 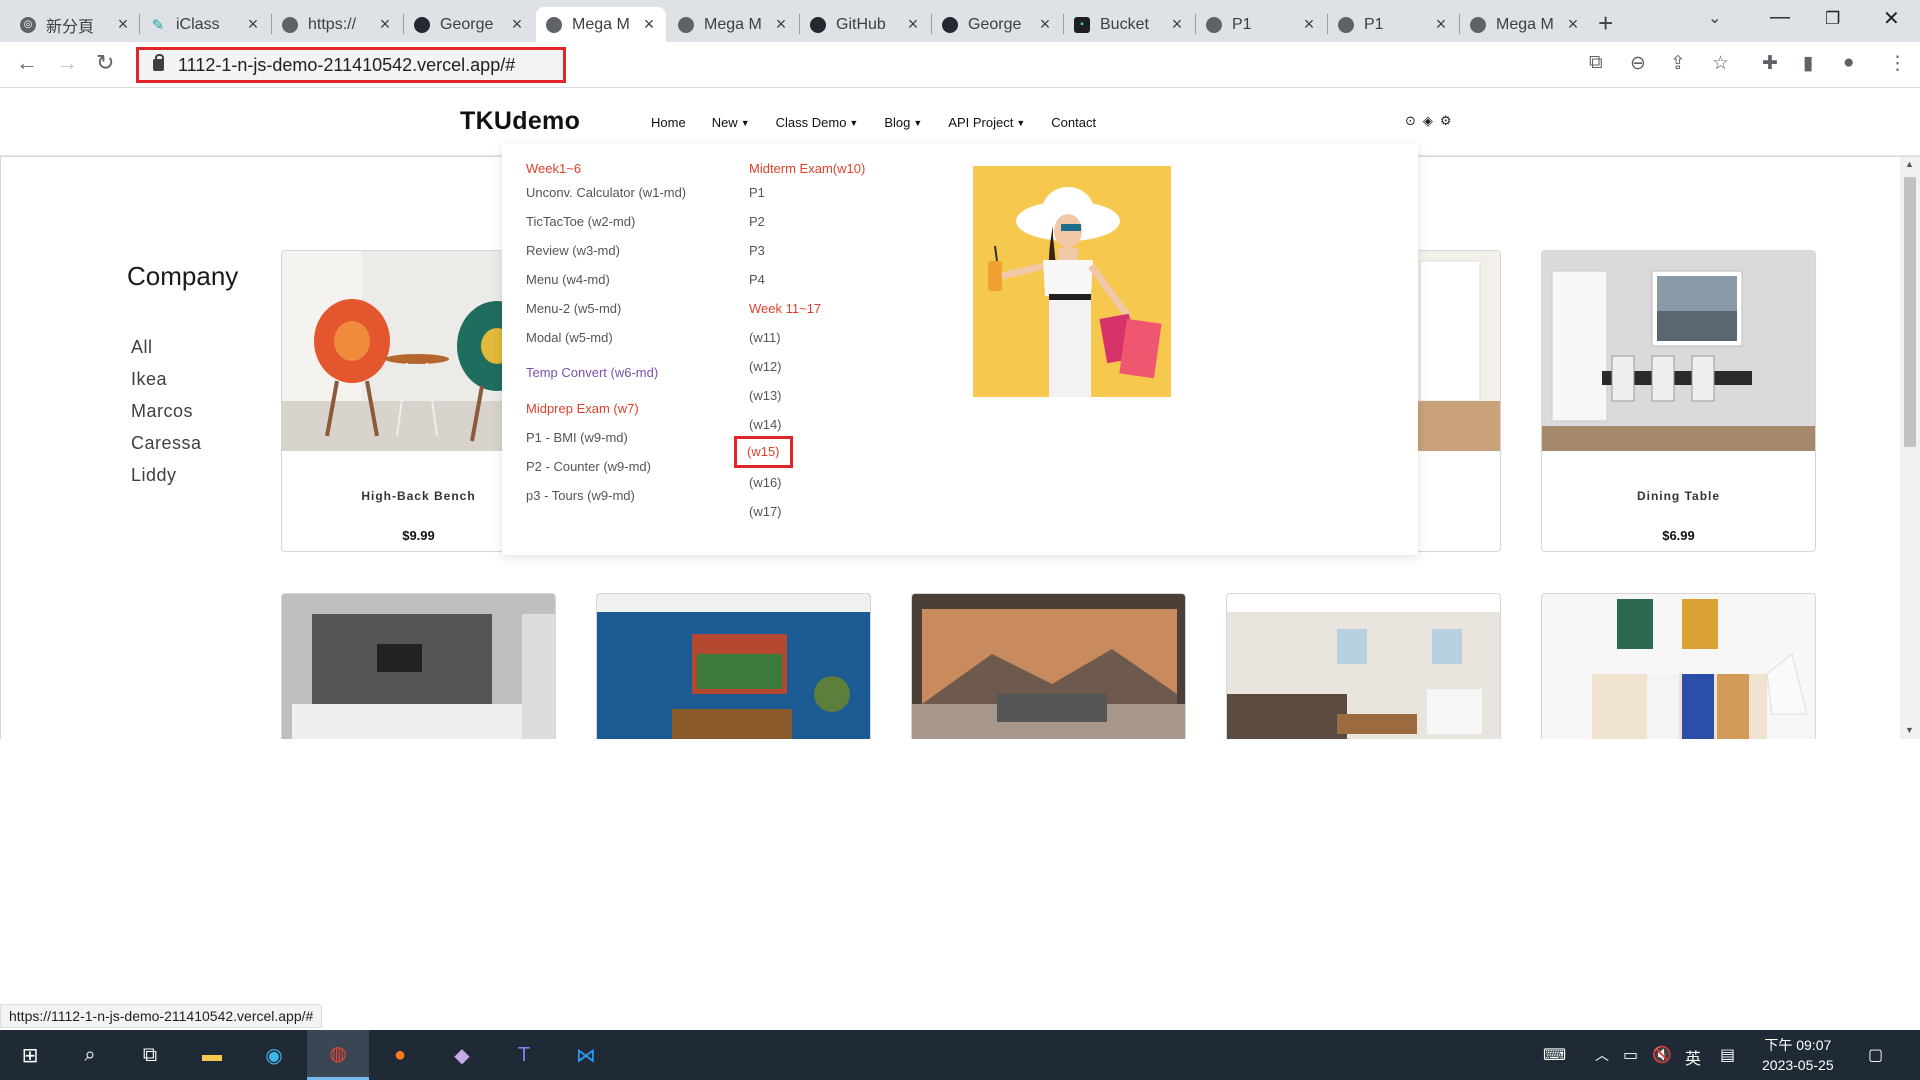 What do you see at coordinates (1129, 24) in the screenshot?
I see `browser-tab: ▪ Bucket ×` at bounding box center [1129, 24].